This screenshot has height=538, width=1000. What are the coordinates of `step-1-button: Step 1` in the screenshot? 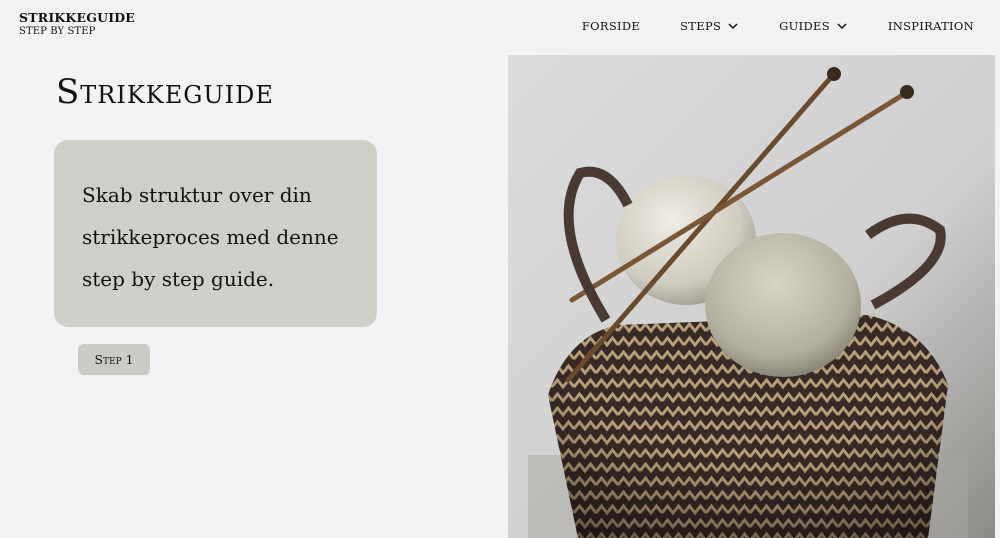 It's located at (114, 359).